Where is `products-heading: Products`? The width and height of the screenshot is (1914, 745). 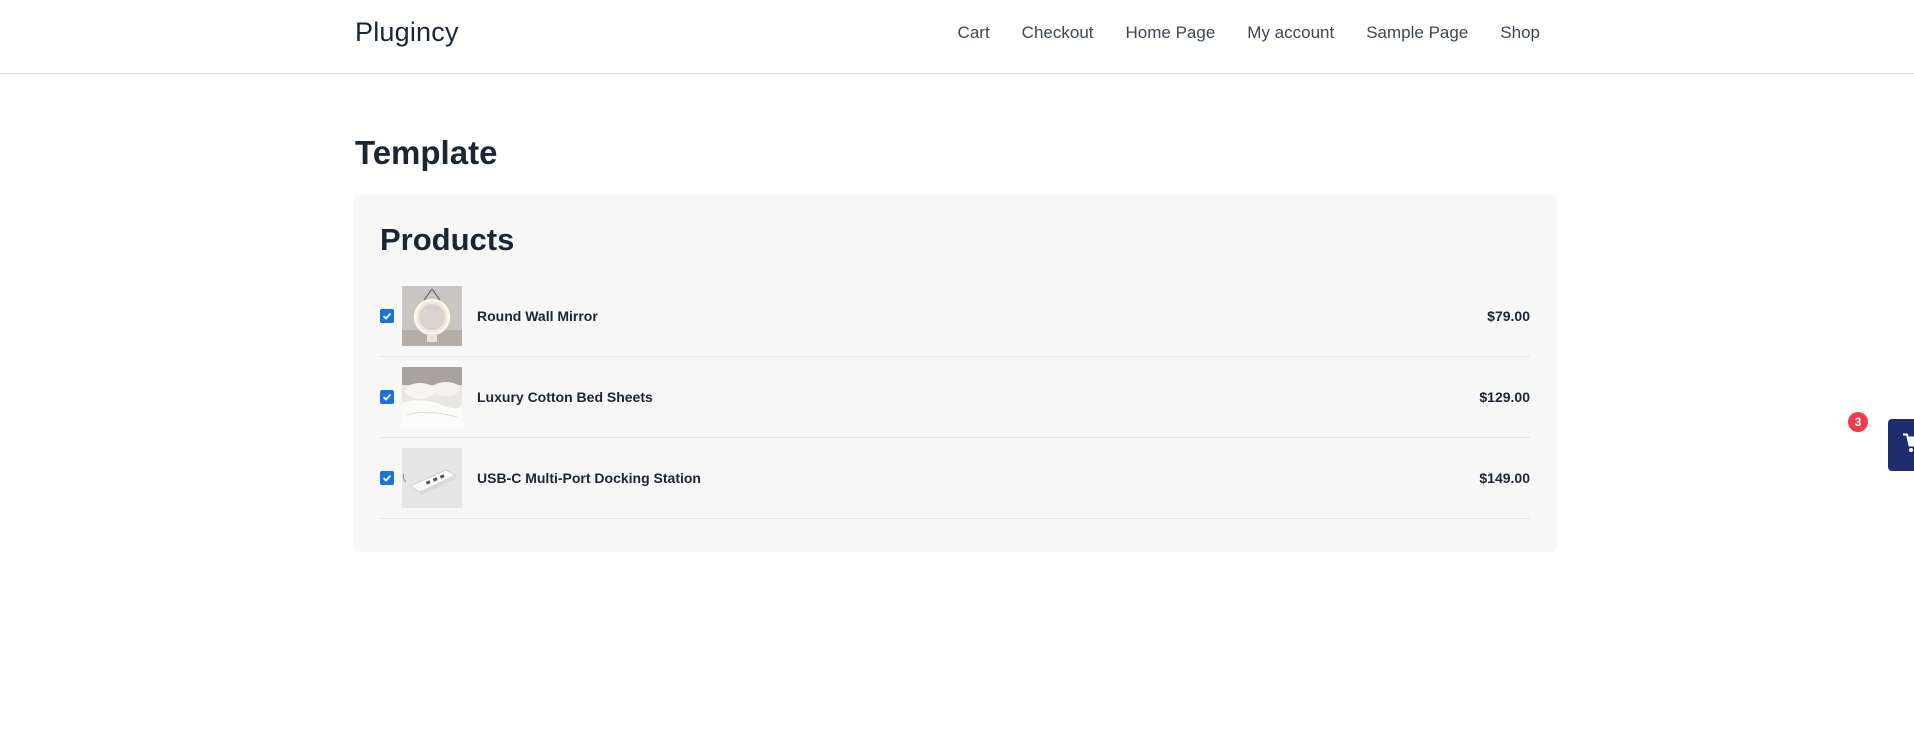 products-heading: Products is located at coordinates (447, 239).